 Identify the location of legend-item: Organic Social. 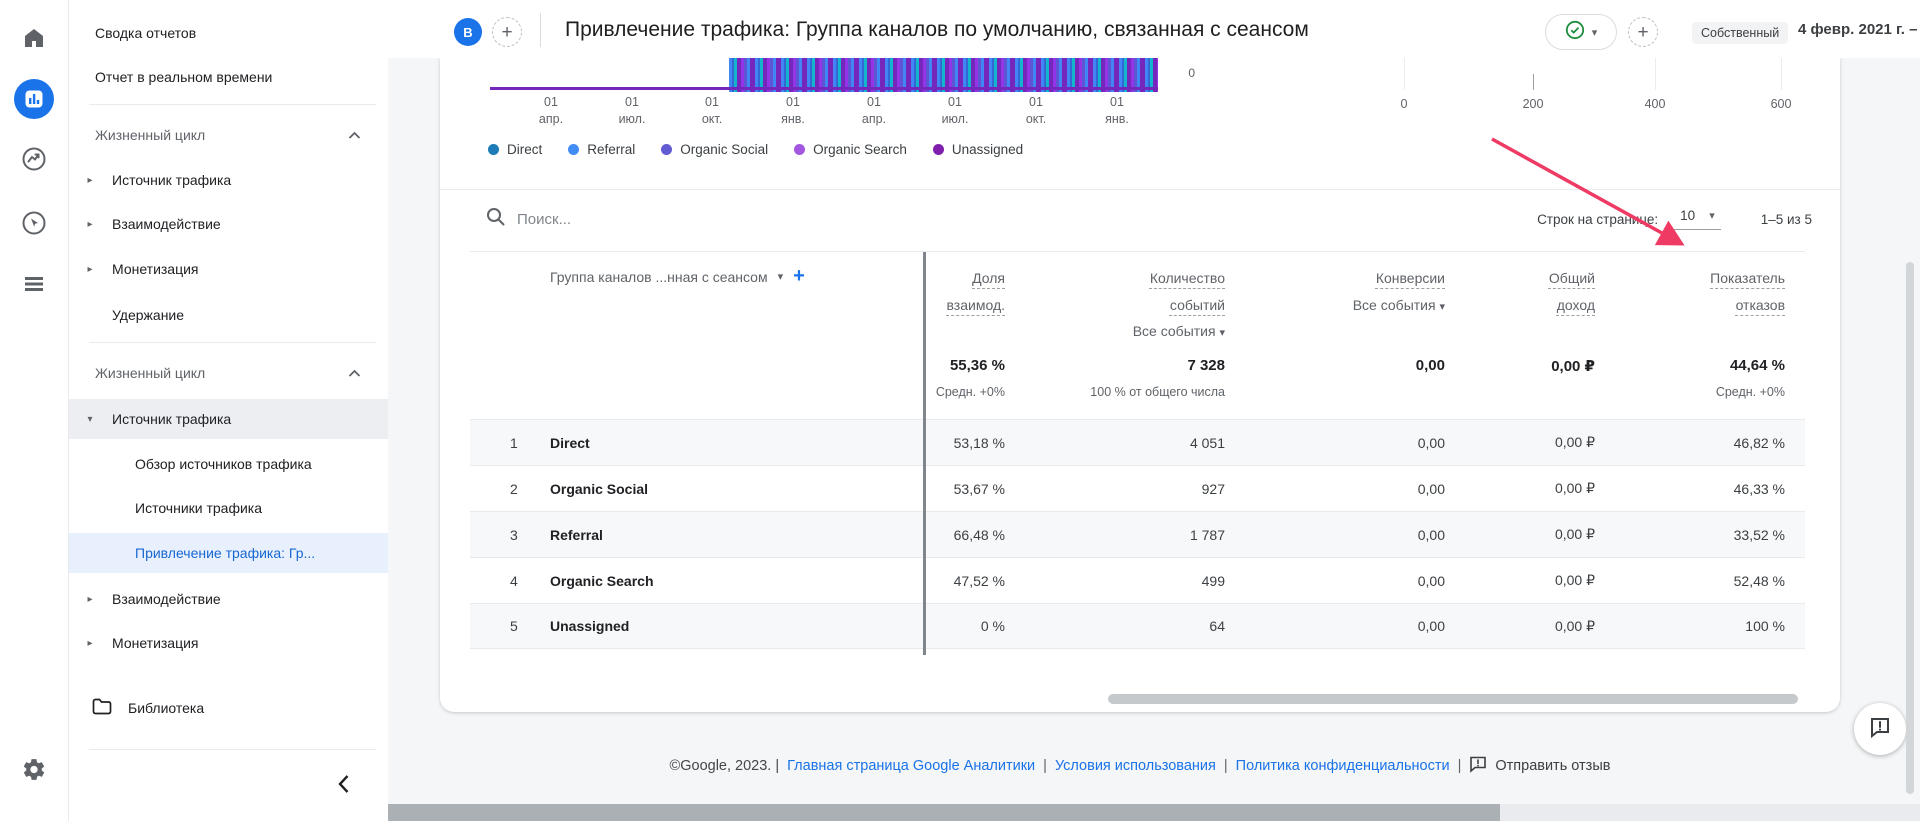
(714, 149).